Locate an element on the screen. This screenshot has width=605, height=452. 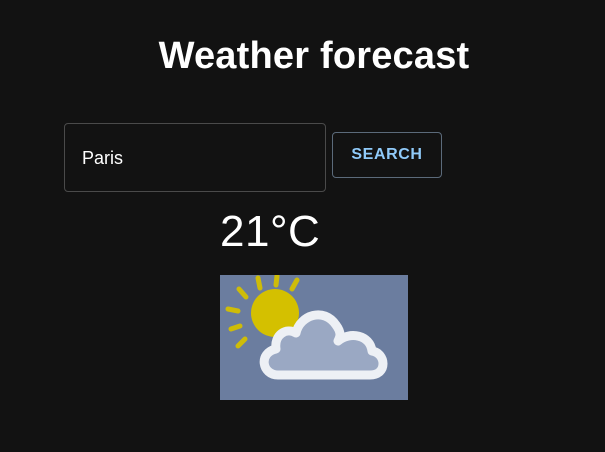
city-input is located at coordinates (197, 158).